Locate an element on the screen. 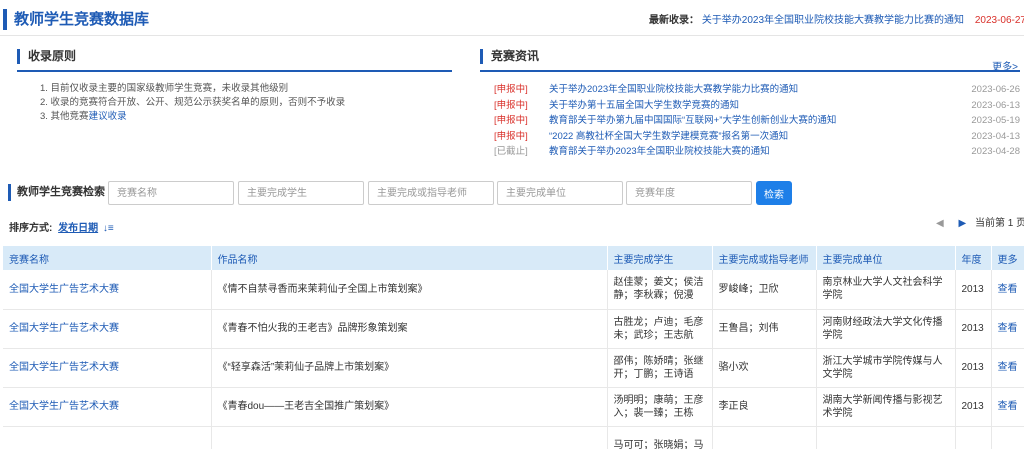  unit-cell: 浙江大学城市学院传媒与人文学院 is located at coordinates (886, 368).